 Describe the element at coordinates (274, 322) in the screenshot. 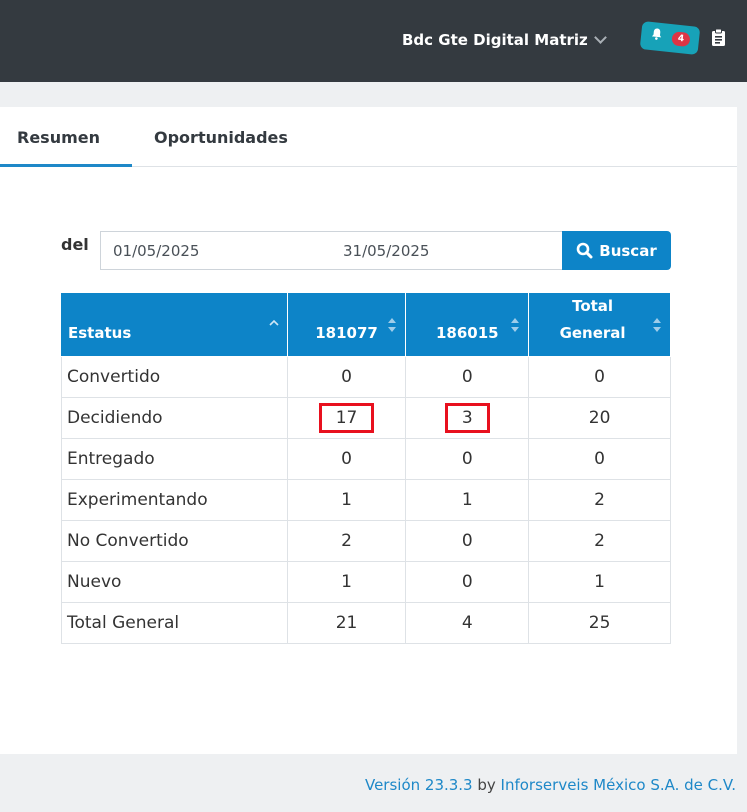

I see `sort-asc-icon` at that location.